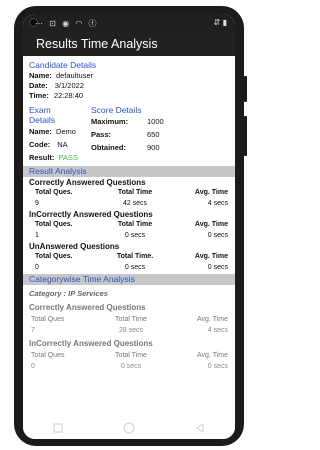  What do you see at coordinates (91, 343) in the screenshot?
I see `category-incorrect-title: InCorrectly Answered Questions` at bounding box center [91, 343].